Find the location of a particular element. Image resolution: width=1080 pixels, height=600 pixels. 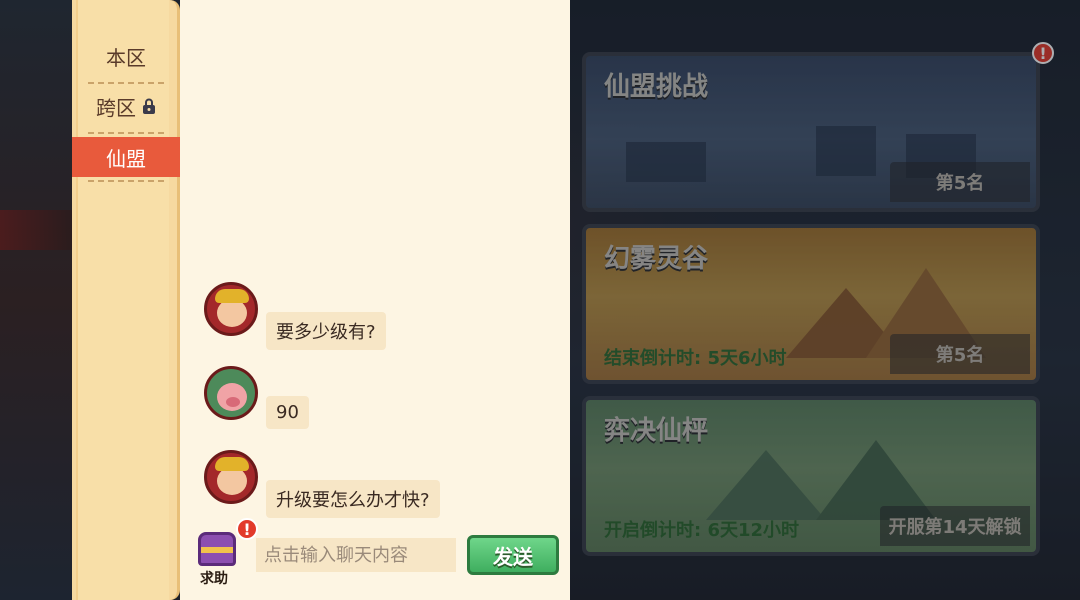

help-label: 求助 is located at coordinates (214, 579).